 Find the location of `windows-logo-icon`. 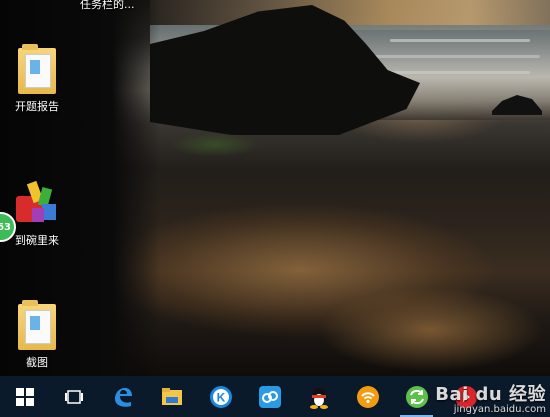

windows-logo-icon is located at coordinates (24, 396).